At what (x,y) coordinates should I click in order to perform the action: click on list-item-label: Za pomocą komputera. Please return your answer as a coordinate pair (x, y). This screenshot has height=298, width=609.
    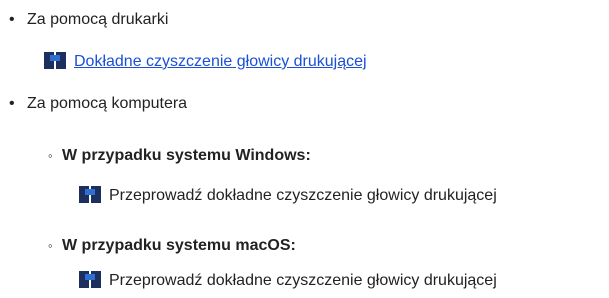
    Looking at the image, I should click on (107, 103).